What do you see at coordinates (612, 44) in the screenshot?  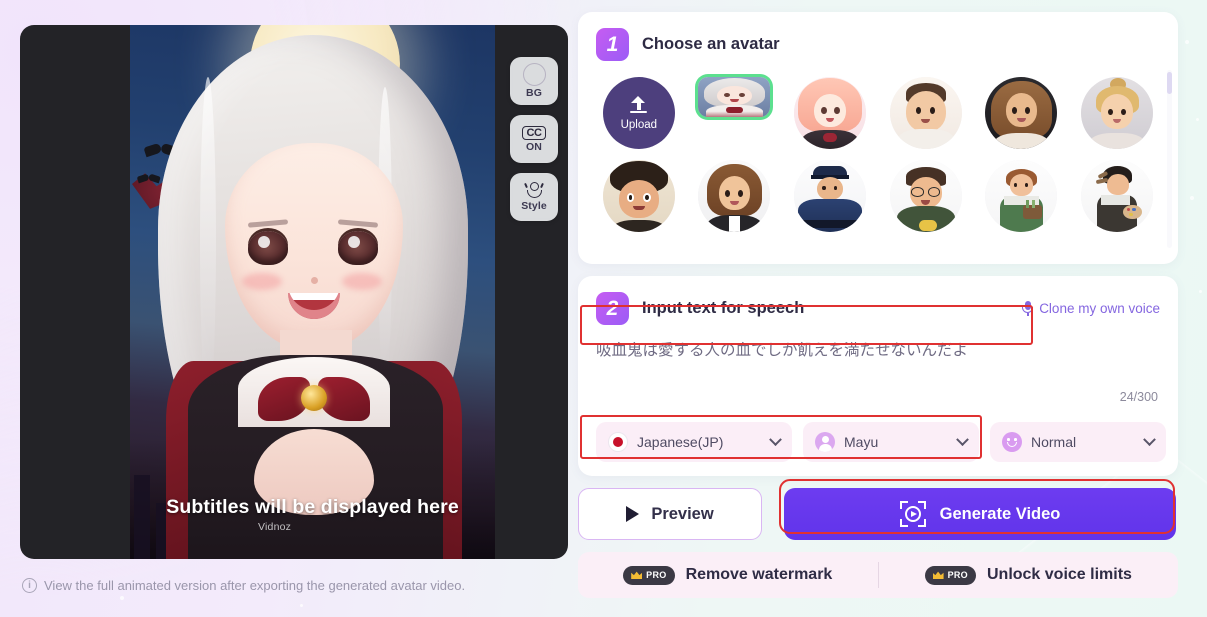 I see `step1-badge: 1` at bounding box center [612, 44].